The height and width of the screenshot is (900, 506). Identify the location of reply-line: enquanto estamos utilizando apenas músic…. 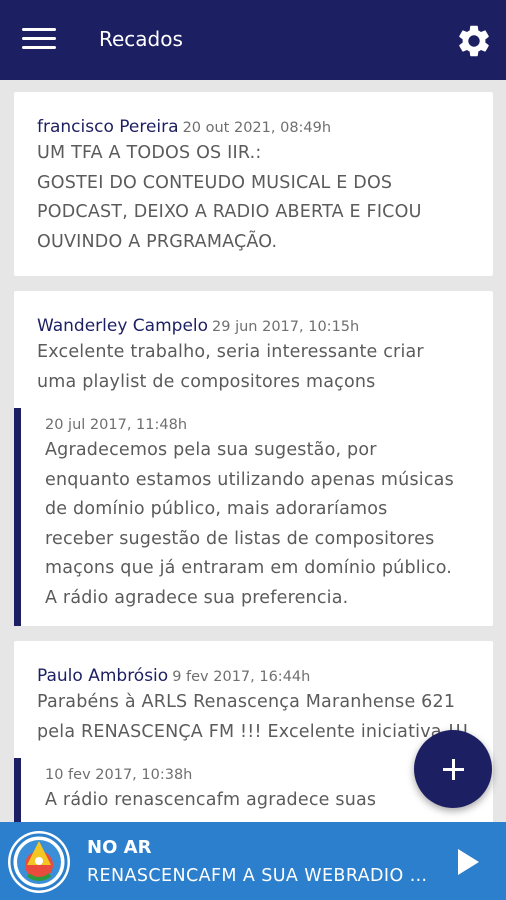
(249, 479).